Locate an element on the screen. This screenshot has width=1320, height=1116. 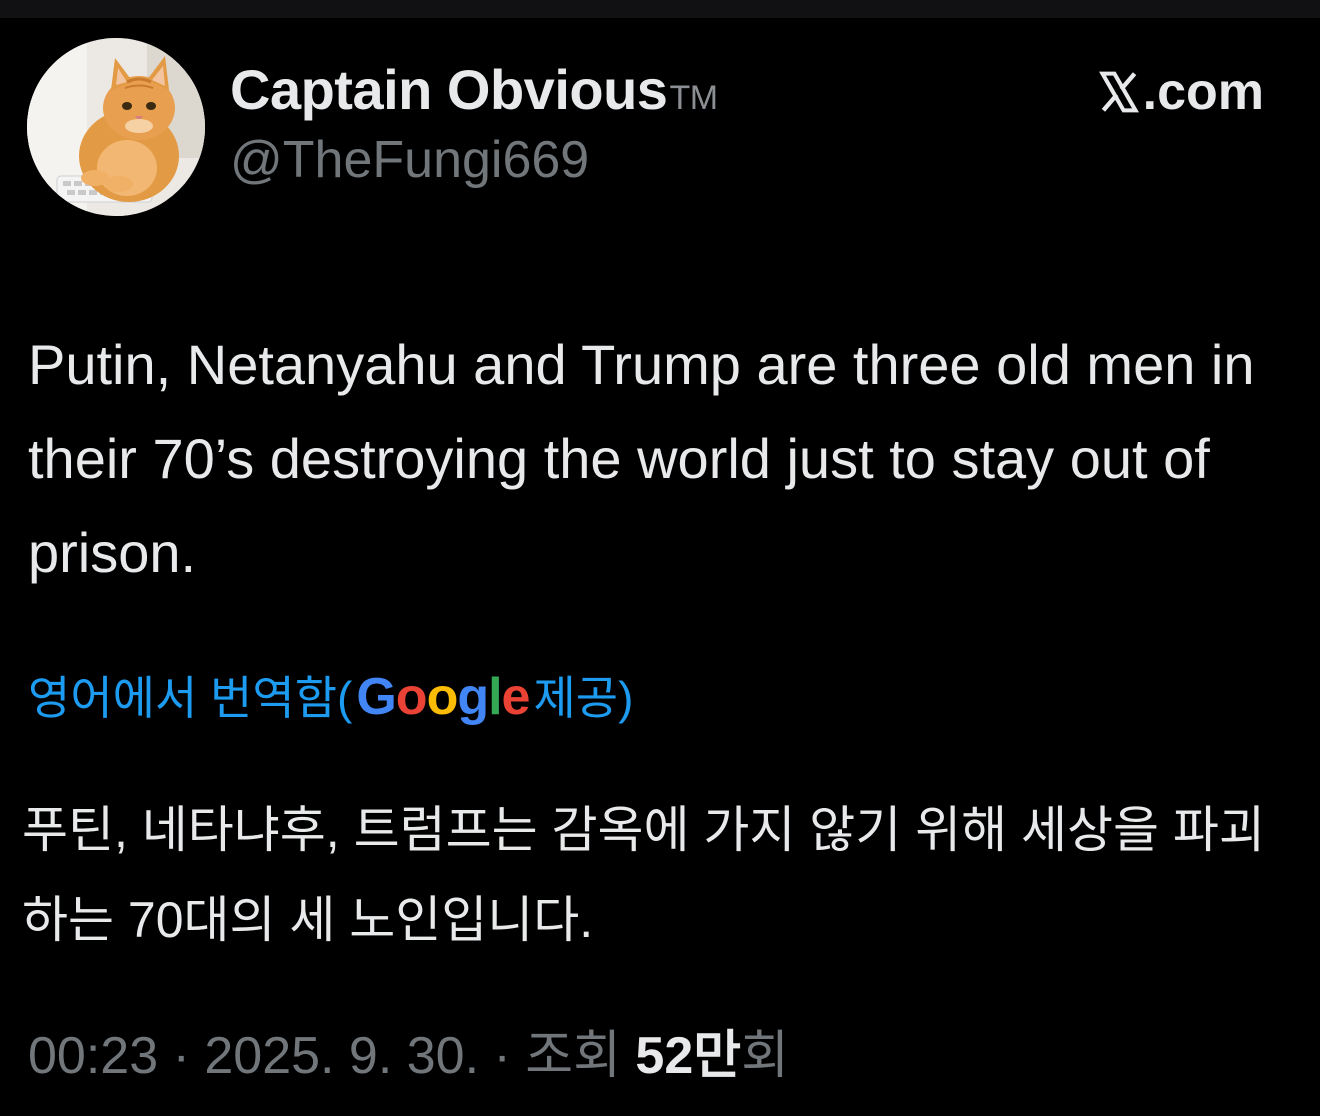
top-status-strip is located at coordinates (660, 9).